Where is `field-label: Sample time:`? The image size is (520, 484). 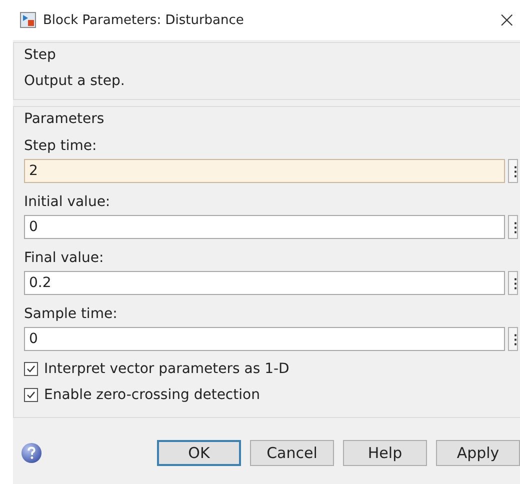
field-label: Sample time: is located at coordinates (71, 314).